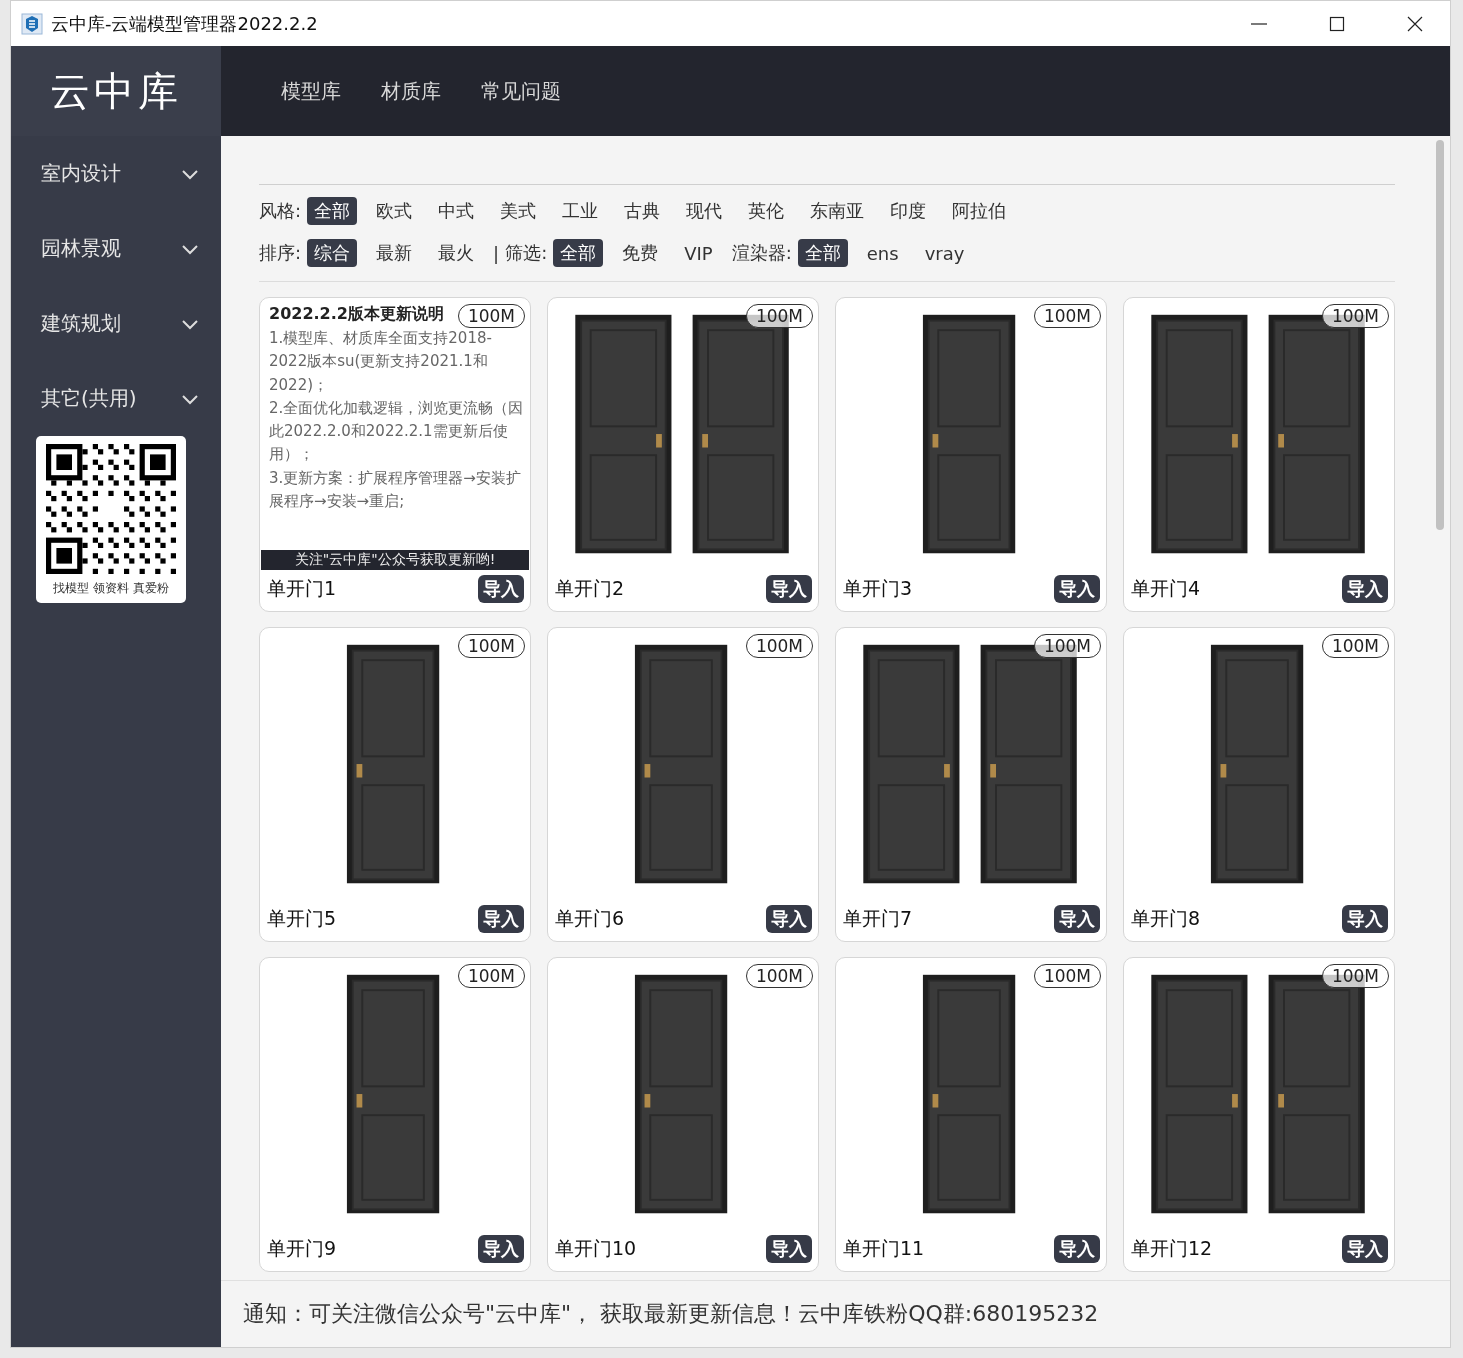 The height and width of the screenshot is (1358, 1463). What do you see at coordinates (397, 431) in the screenshot?
I see `notice-text: 2.全面优化加载逻辑，浏览更流畅（因此2022.2.0和2022.2.1需更新后使用）；` at bounding box center [397, 431].